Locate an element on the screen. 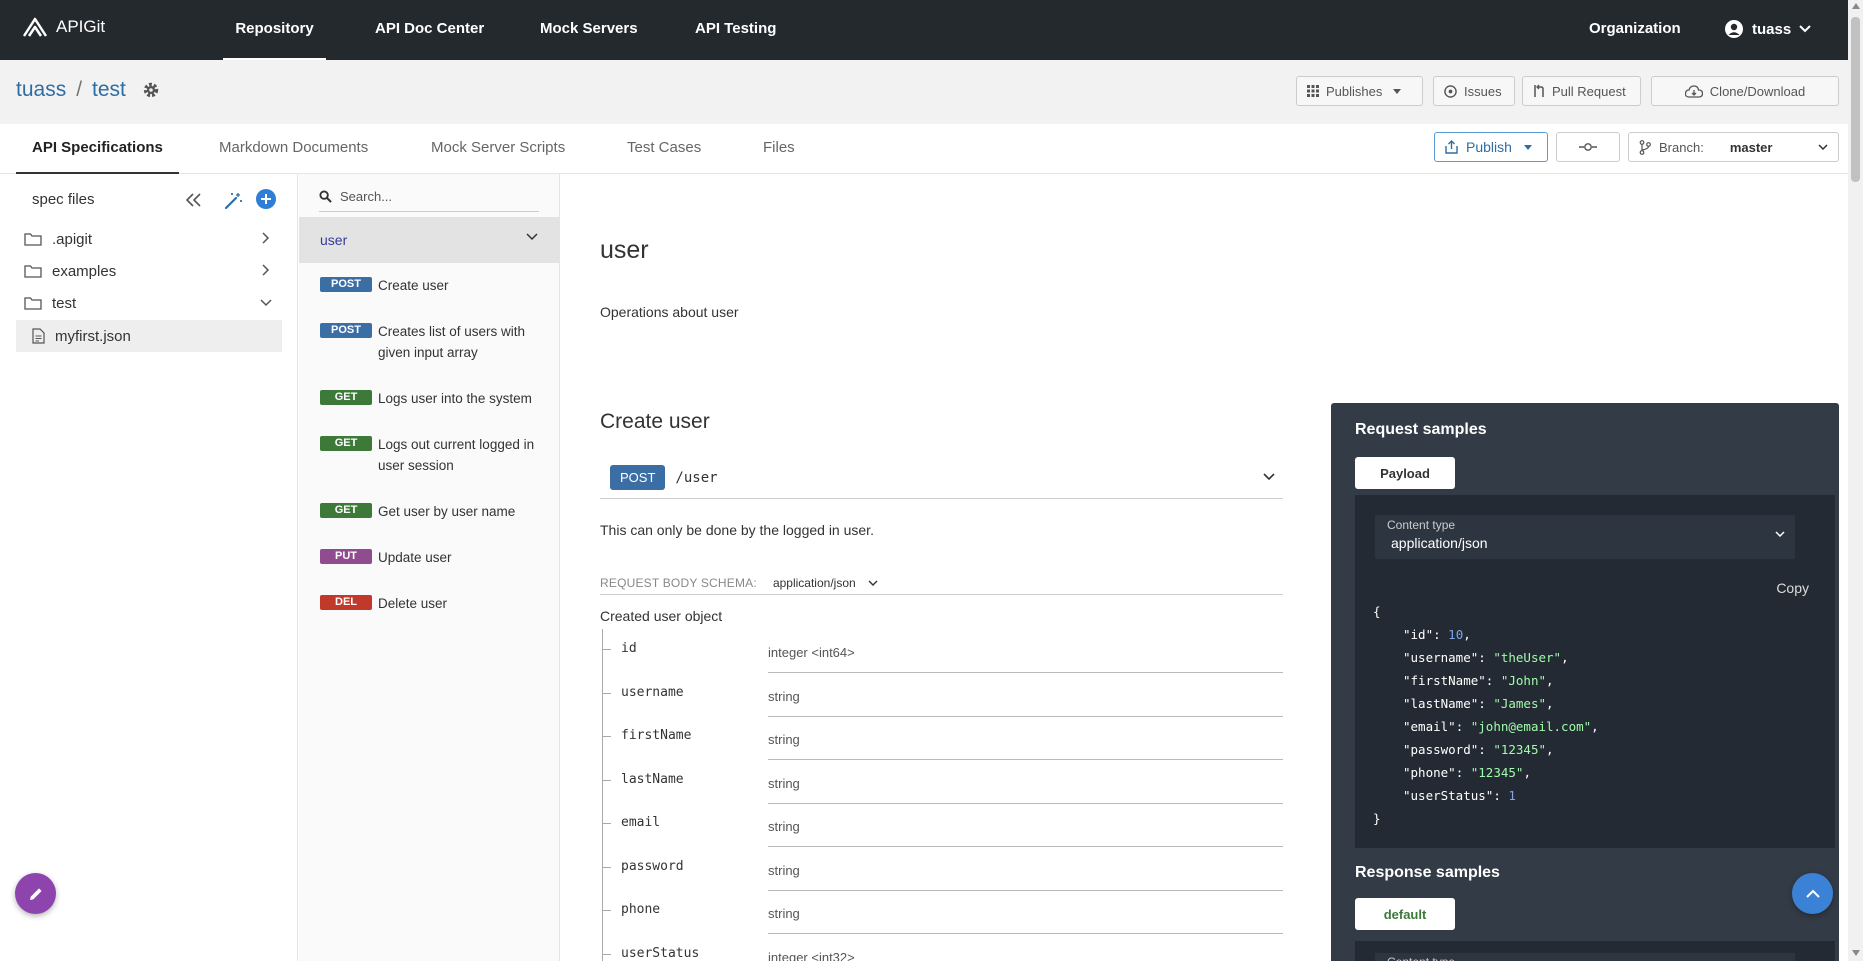 This screenshot has width=1863, height=961. nav-tab-repository: Repository is located at coordinates (274, 30).